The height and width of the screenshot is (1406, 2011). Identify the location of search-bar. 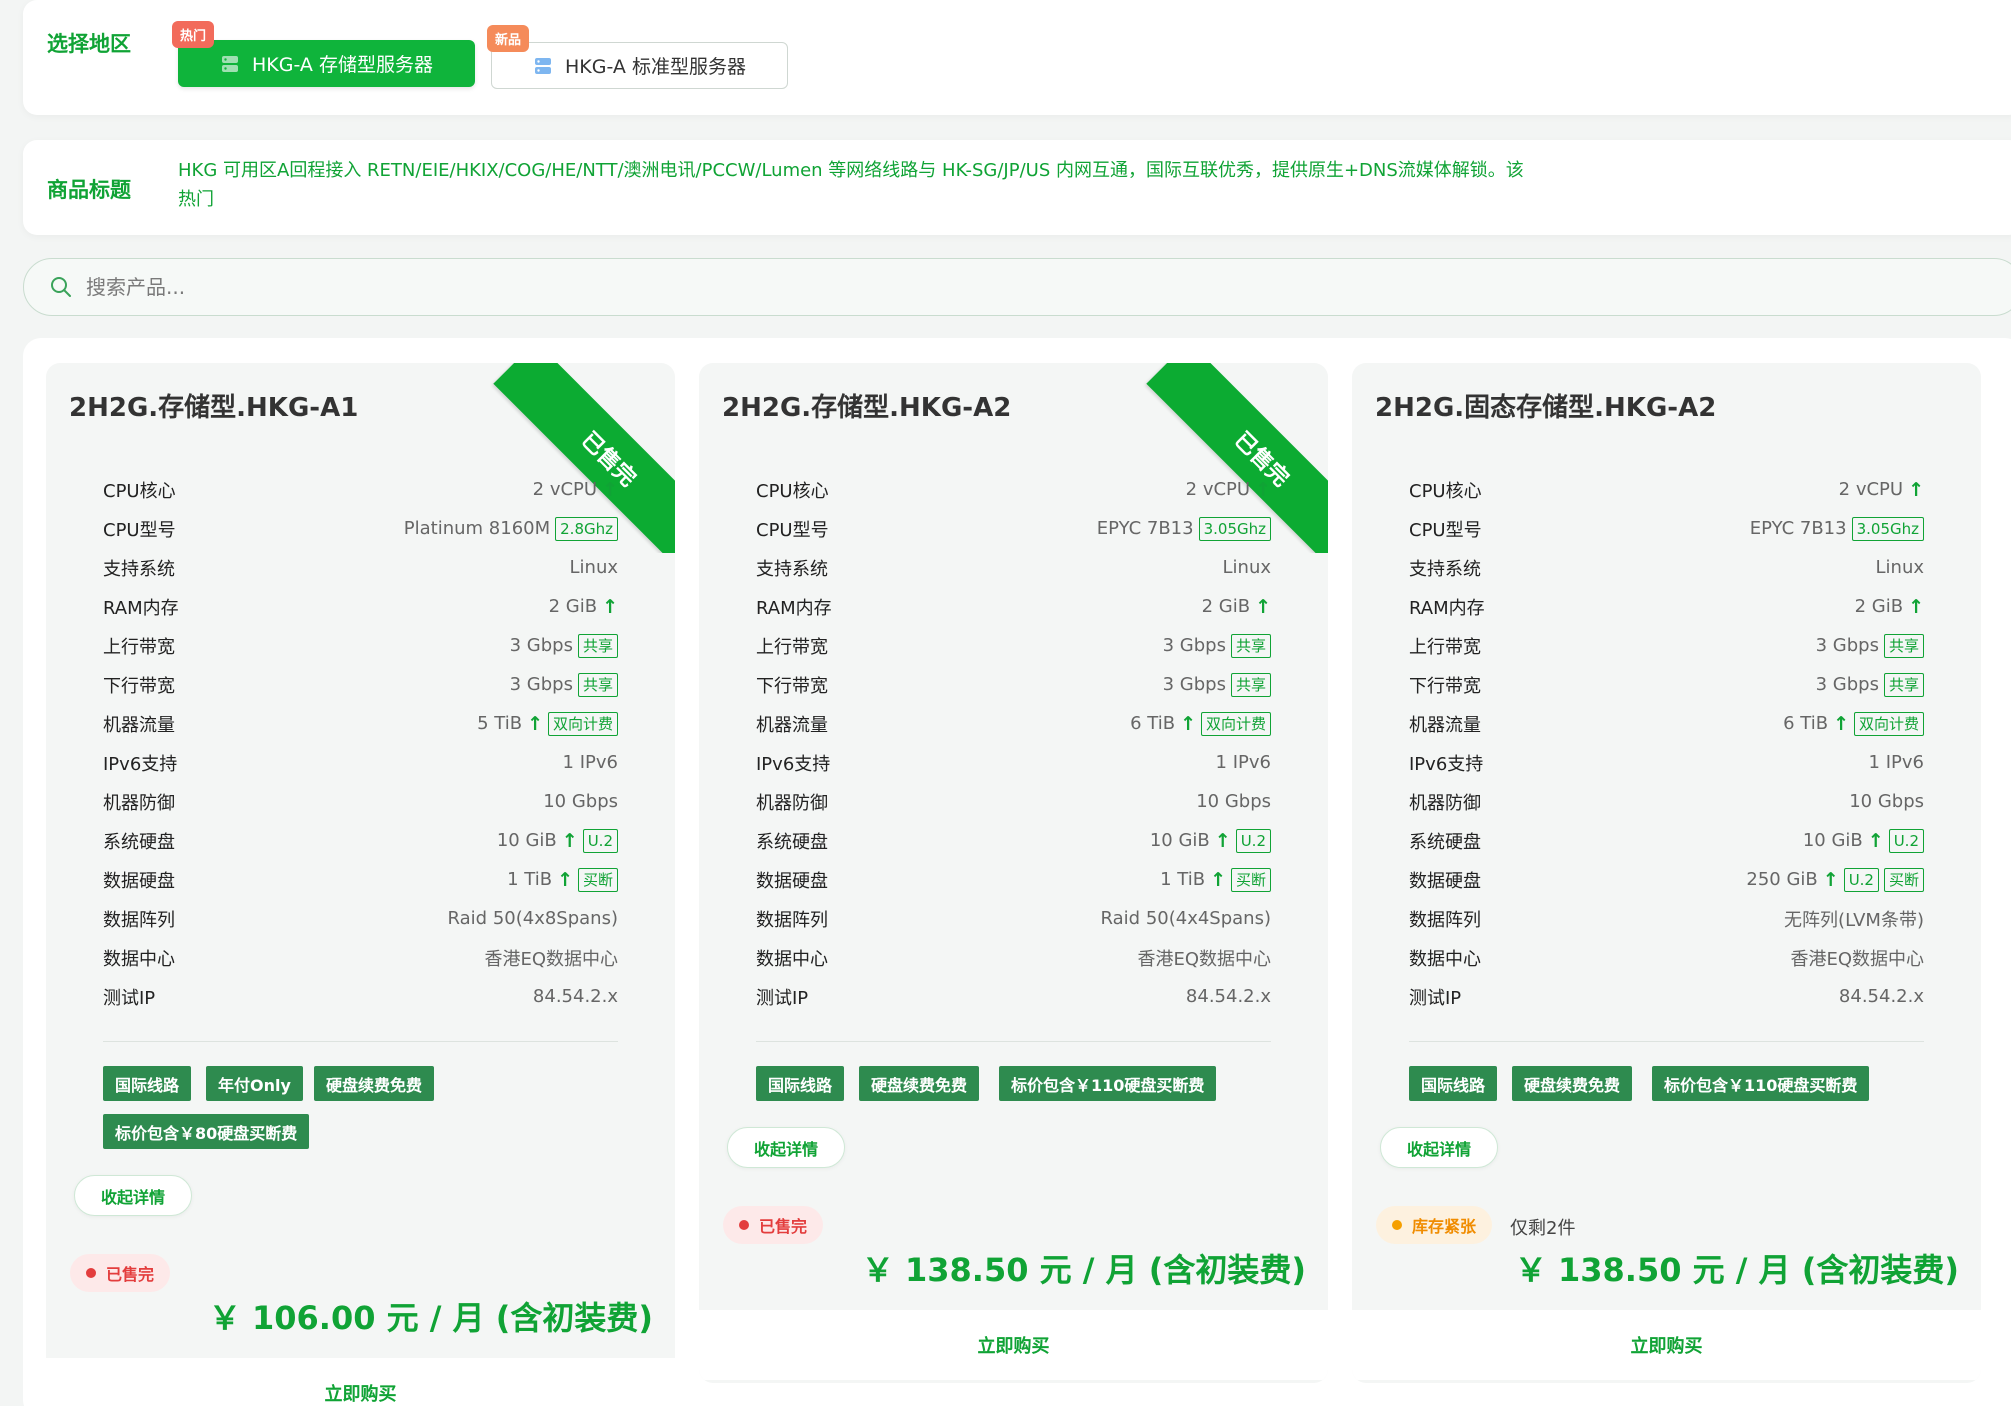
(1017, 287).